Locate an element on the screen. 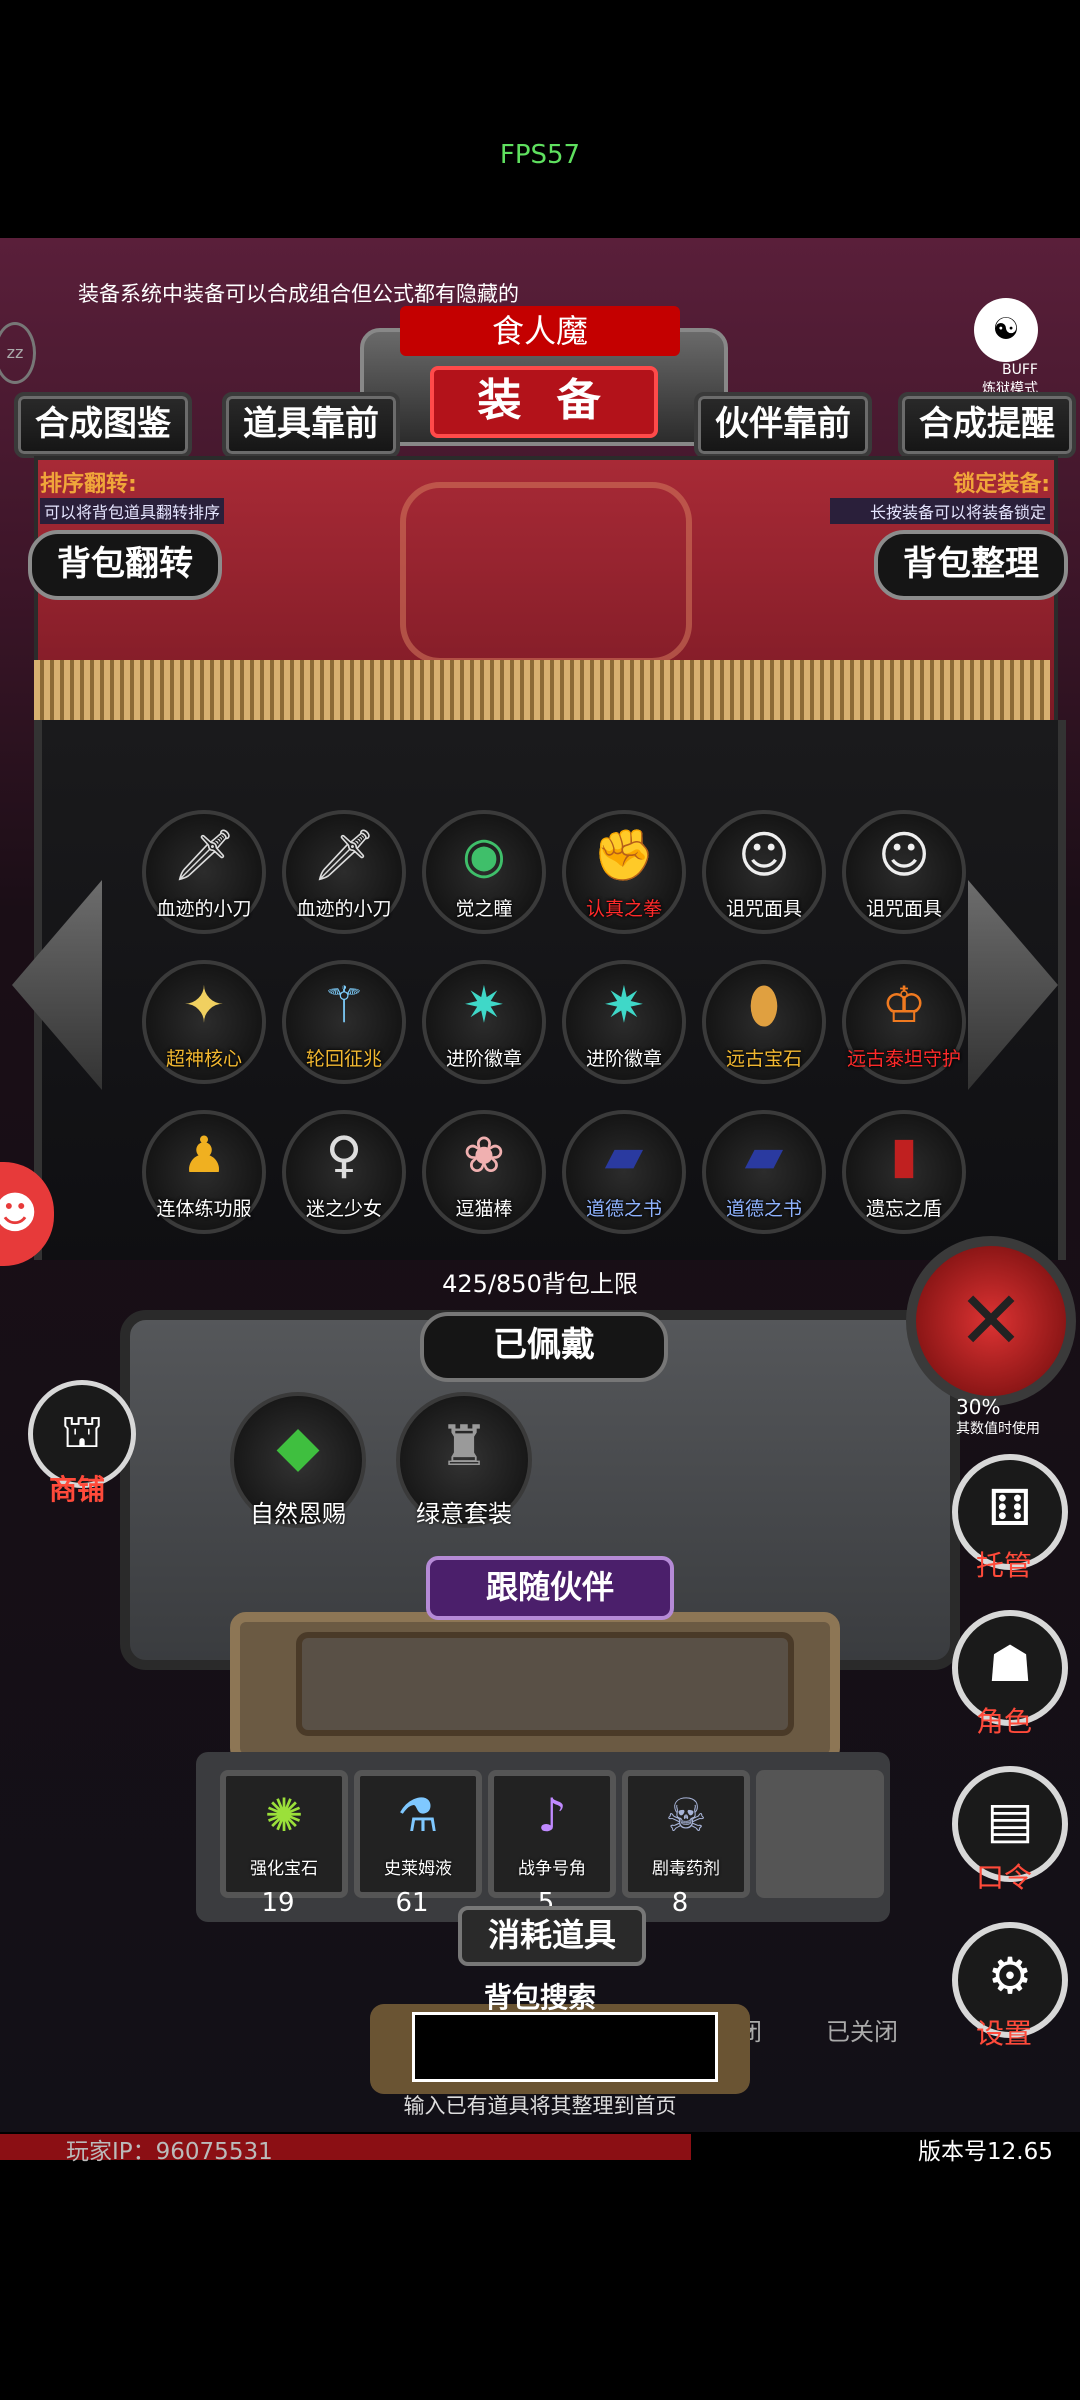 The image size is (1080, 2400). eye-icon: ◉ is located at coordinates (484, 855).